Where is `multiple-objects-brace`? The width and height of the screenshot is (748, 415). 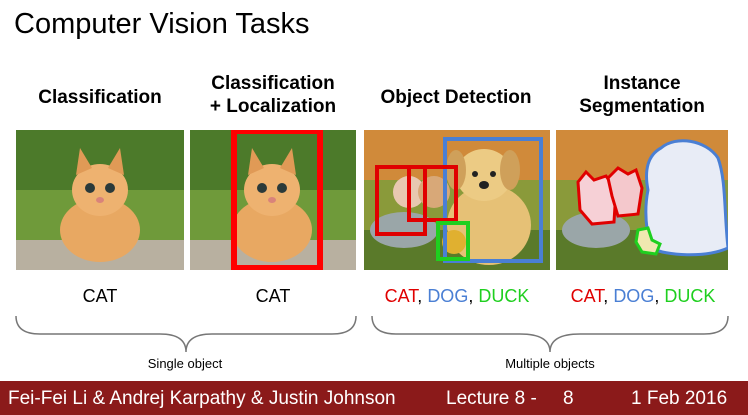 multiple-objects-brace is located at coordinates (550, 334).